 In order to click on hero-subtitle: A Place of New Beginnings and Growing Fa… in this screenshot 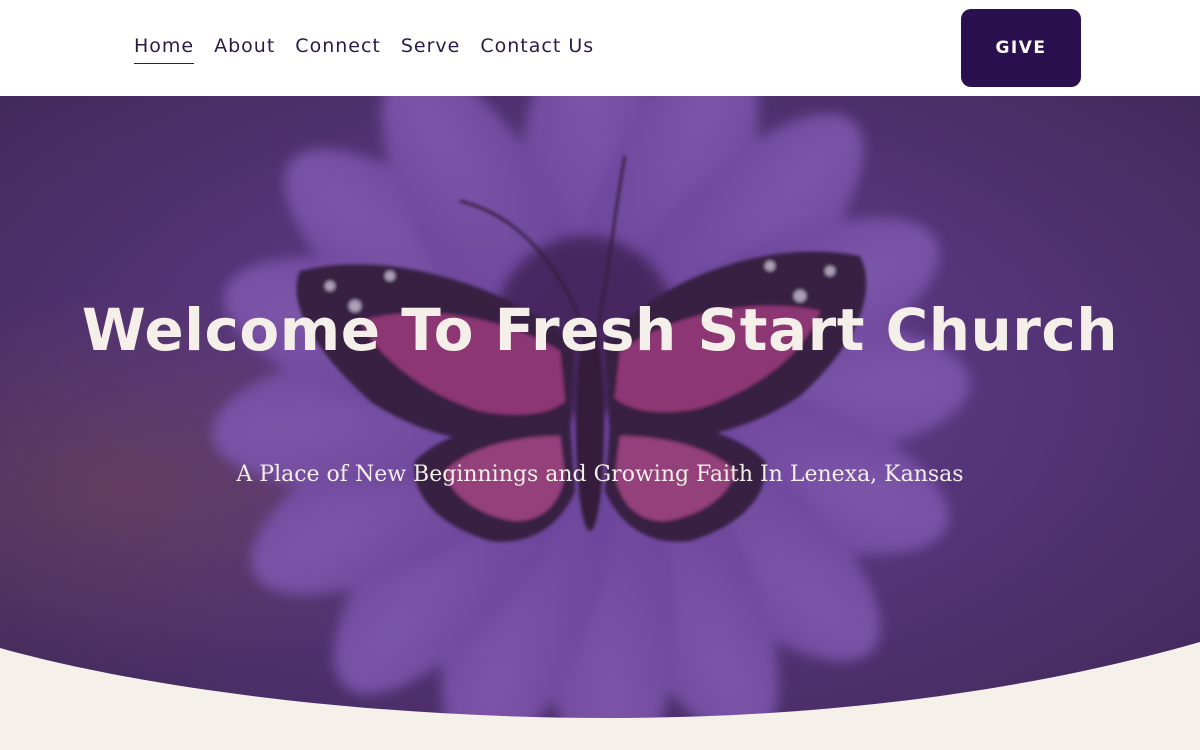, I will do `click(600, 474)`.